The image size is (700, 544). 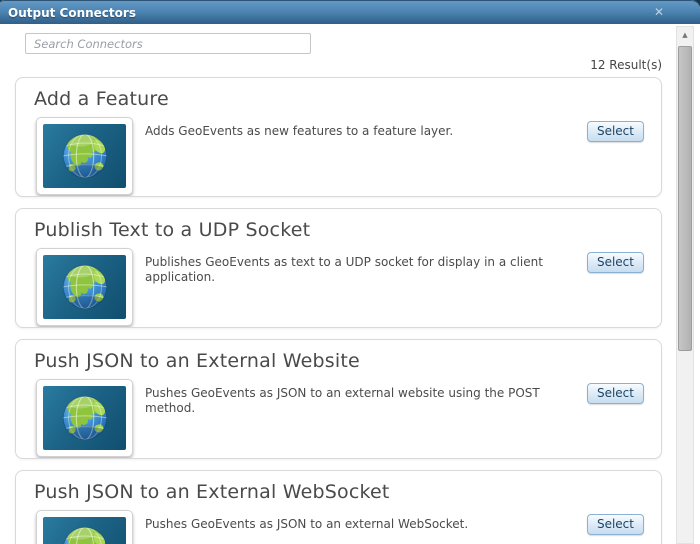 I want to click on search-input, so click(x=168, y=43).